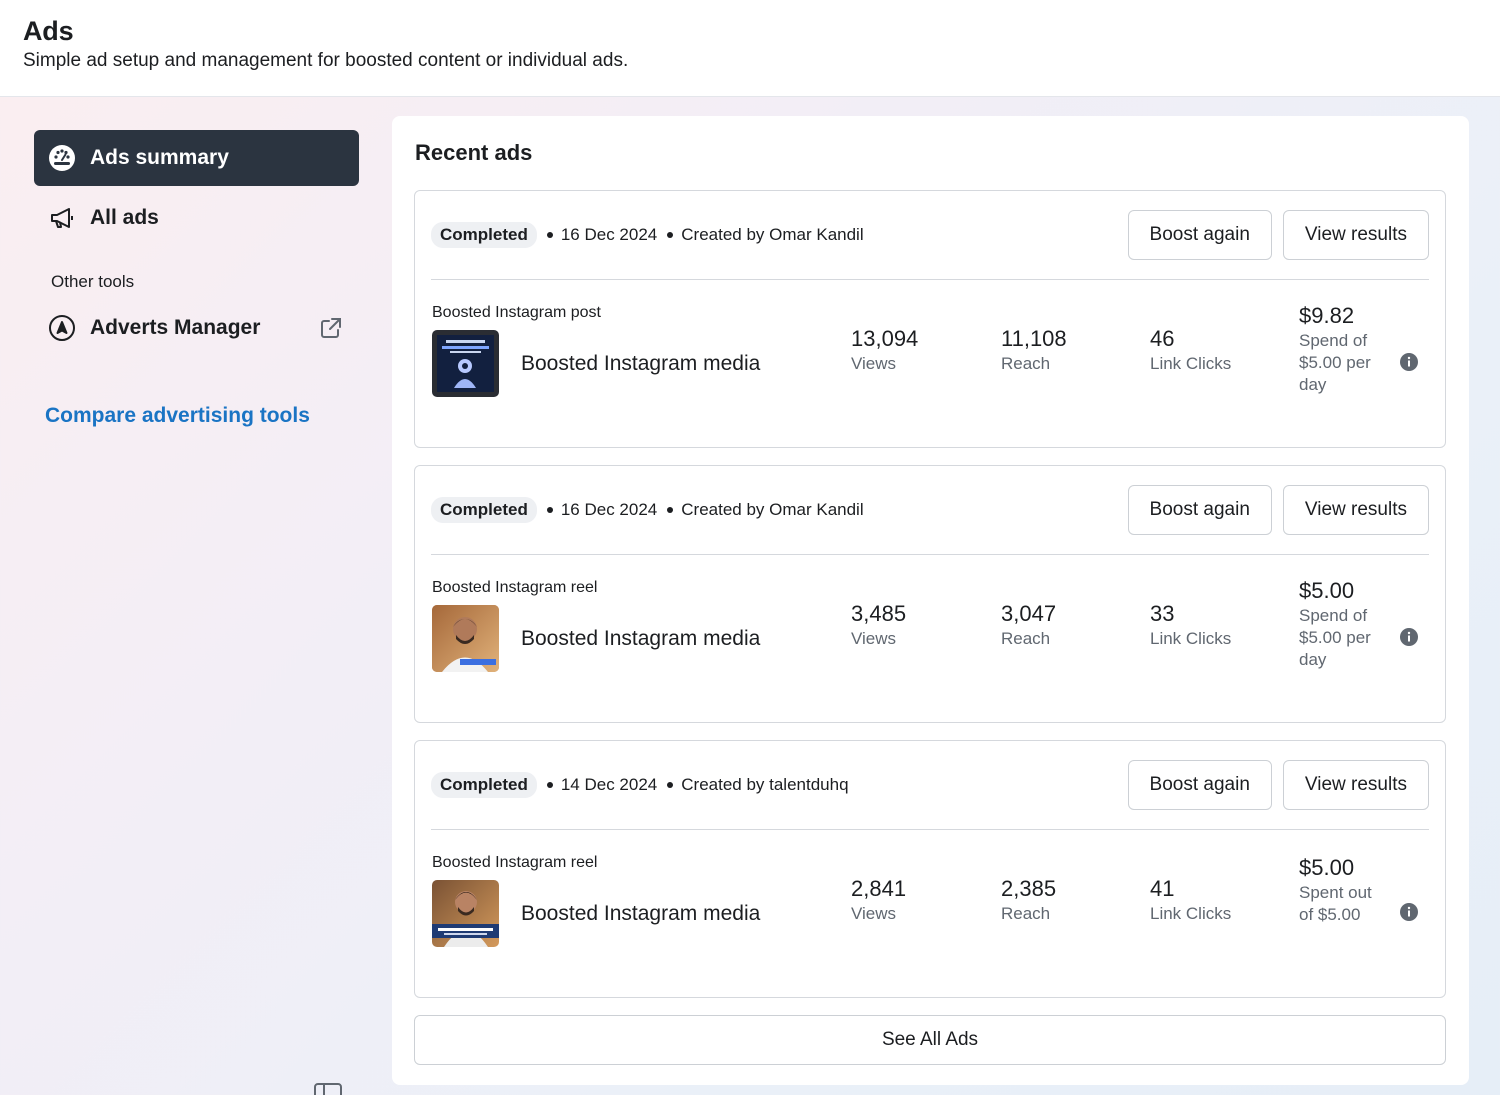 Image resolution: width=1500 pixels, height=1095 pixels. What do you see at coordinates (62, 218) in the screenshot?
I see `megaphone-icon` at bounding box center [62, 218].